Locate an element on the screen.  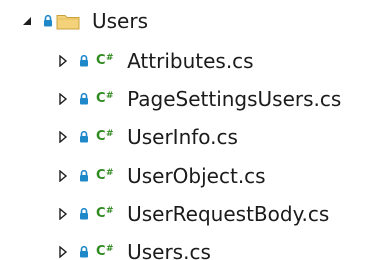
tree-file-item: C# Attributes.cs is located at coordinates (186, 61).